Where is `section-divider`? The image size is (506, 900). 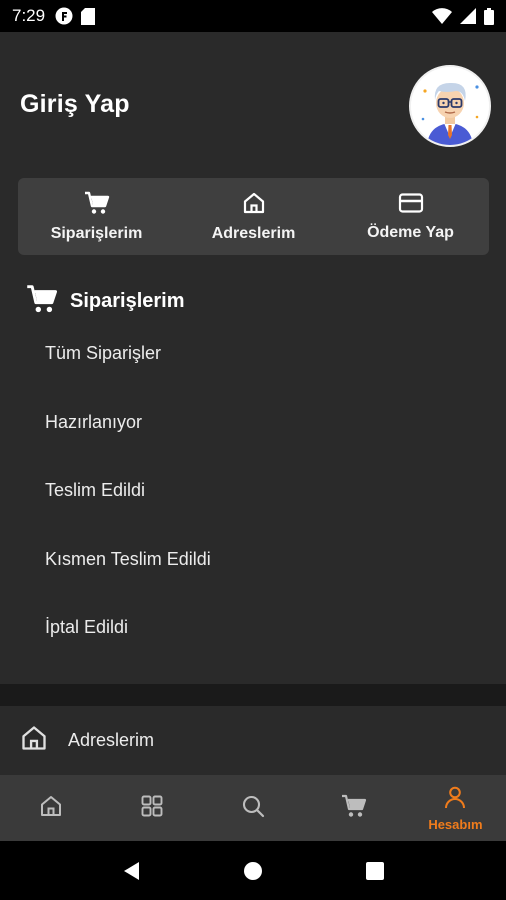 section-divider is located at coordinates (253, 695).